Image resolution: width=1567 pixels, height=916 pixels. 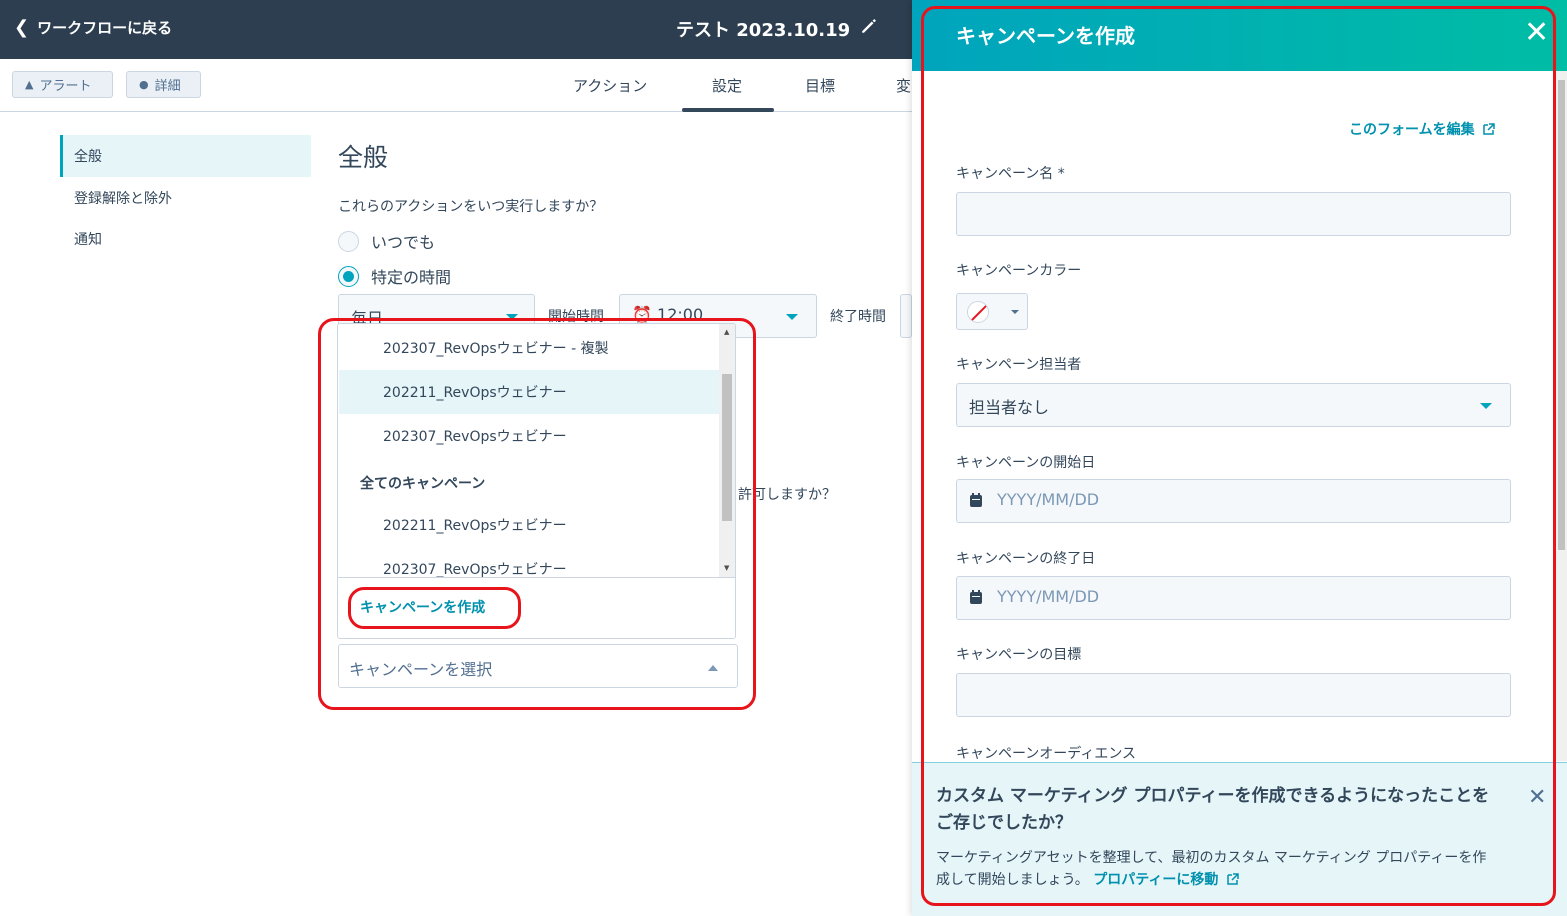 I want to click on sub-bar: ▲ アラート ● 詳細 アクション 設定 目標 変, so click(x=456, y=85).